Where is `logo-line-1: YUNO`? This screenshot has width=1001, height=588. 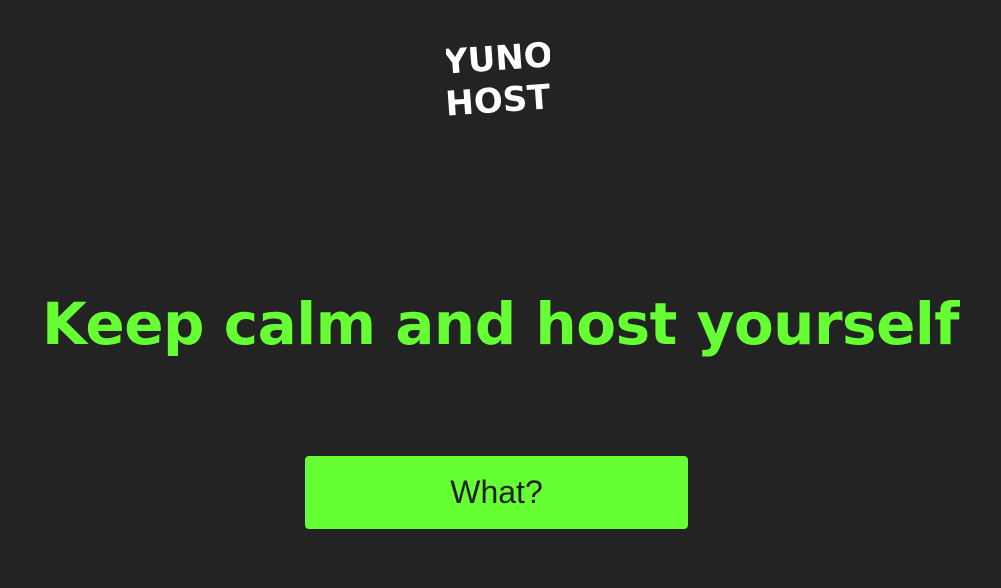
logo-line-1: YUNO is located at coordinates (498, 59).